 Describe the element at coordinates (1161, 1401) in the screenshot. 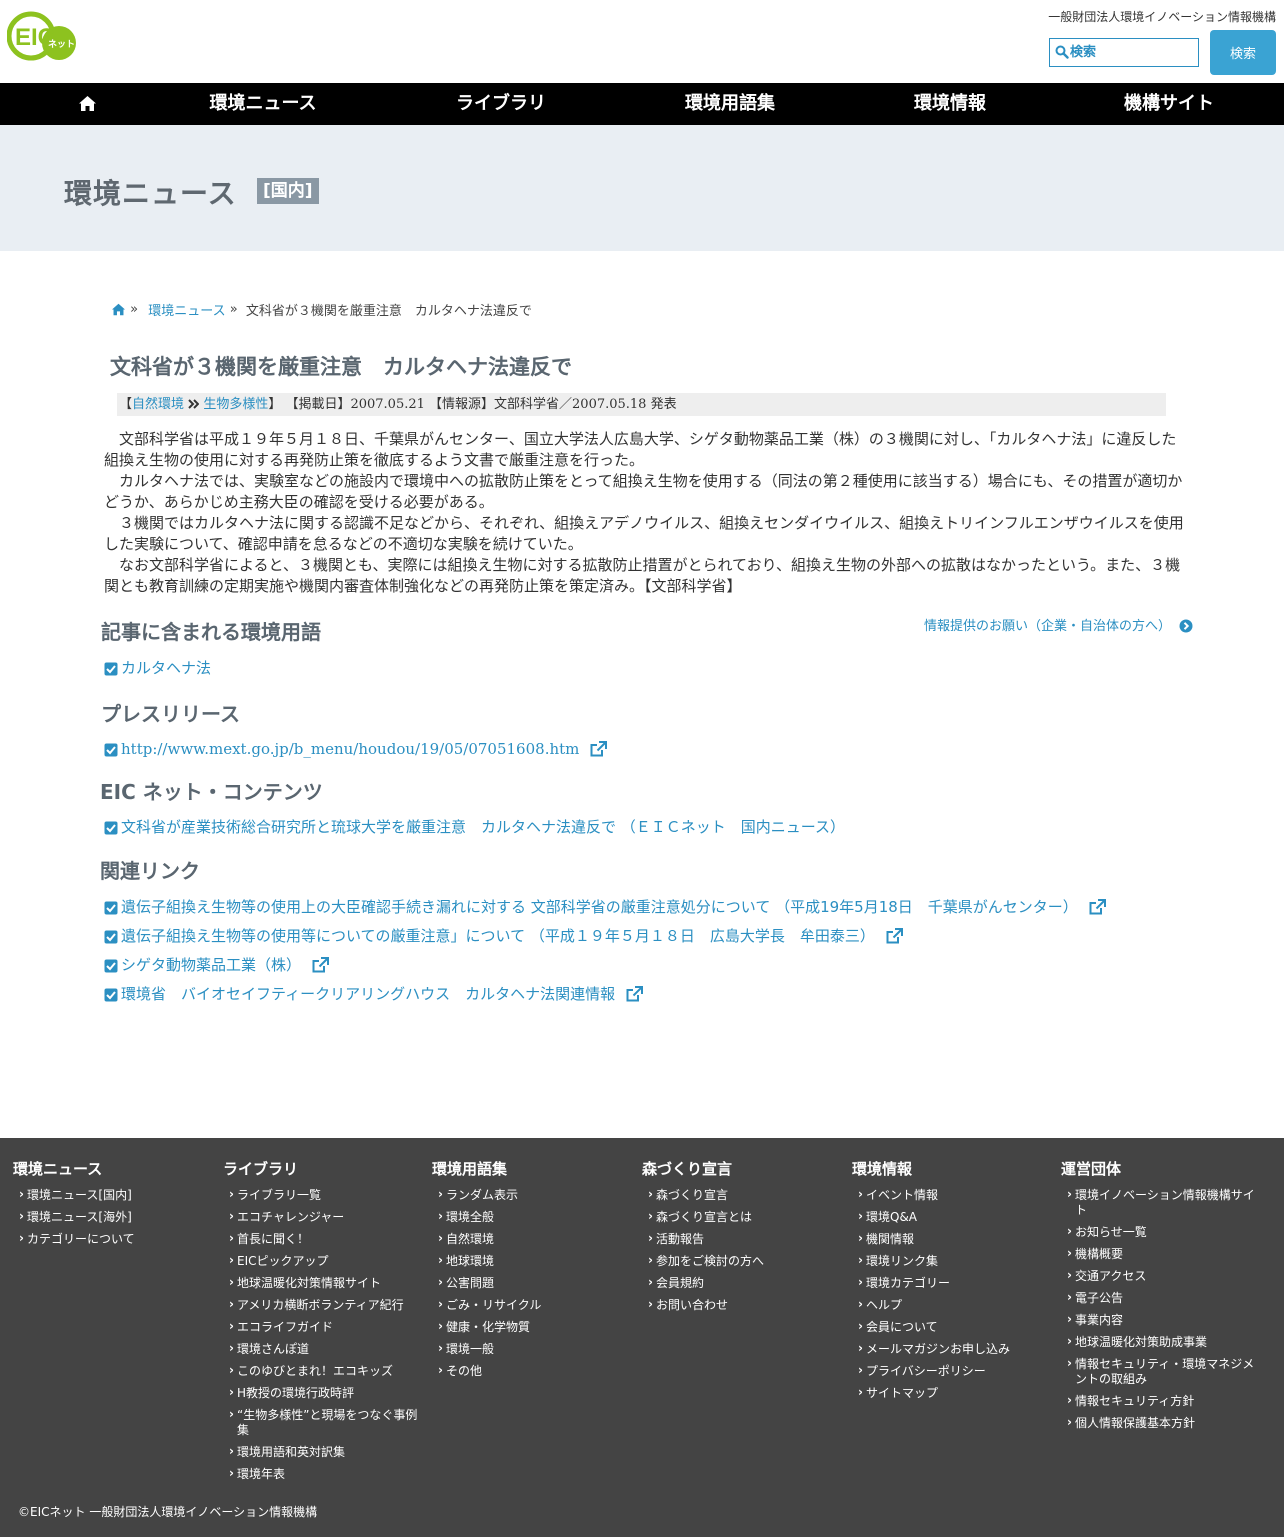

I see `footer-link: 情報セキュリティ方針` at that location.